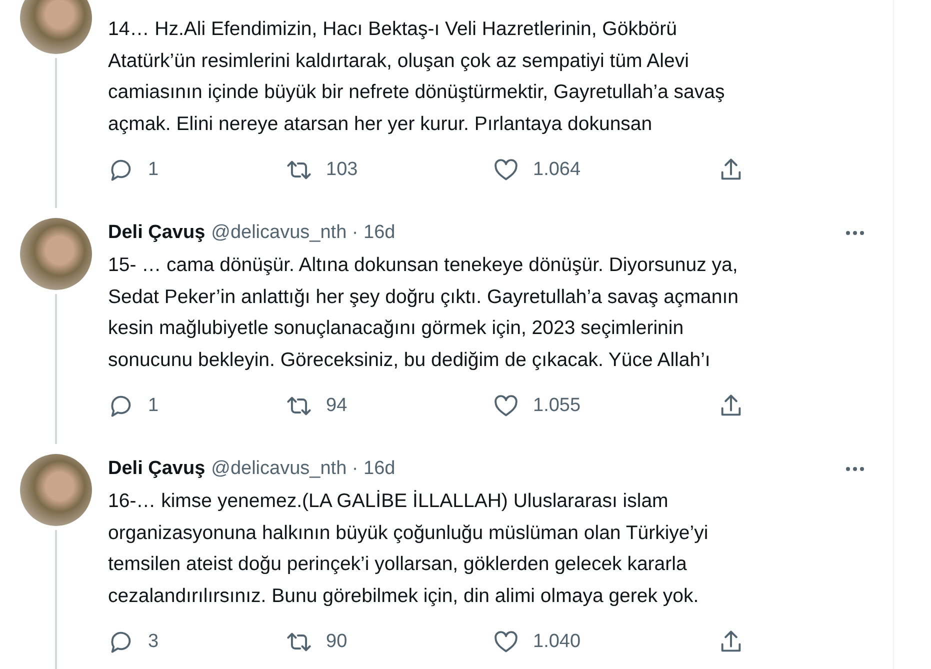  I want to click on tweet-text: 14… Hz.Ali Efendimizin, Hacı Bektaş-ı Veli Hazretlerinin, Gökbörü Atatürk’ün resimlerini kaldırtarak, oluşan çok az sempatiyi tüm Alevi camiasının içinde büyük bir nefrete dönüştürmektir, Gayretullah’a savaş açmak. Elini nereye atarsan her yer kurur. Pırlantaya dokunsan, so click(417, 76).